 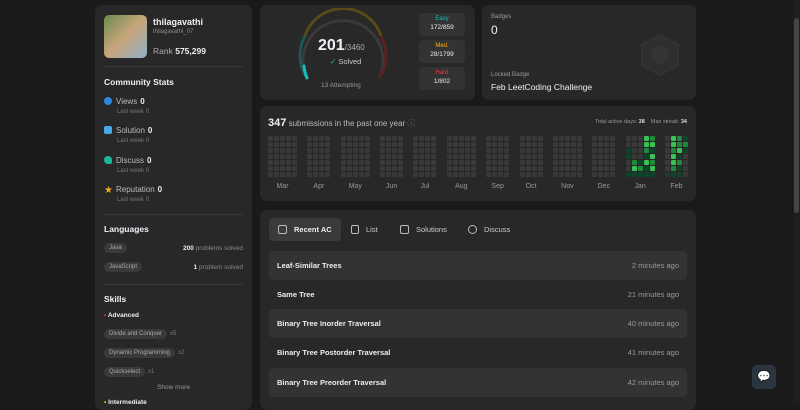 What do you see at coordinates (478, 265) in the screenshot?
I see `recent-ac-item: Leaf-Similar Trees 2 minutes ago` at bounding box center [478, 265].